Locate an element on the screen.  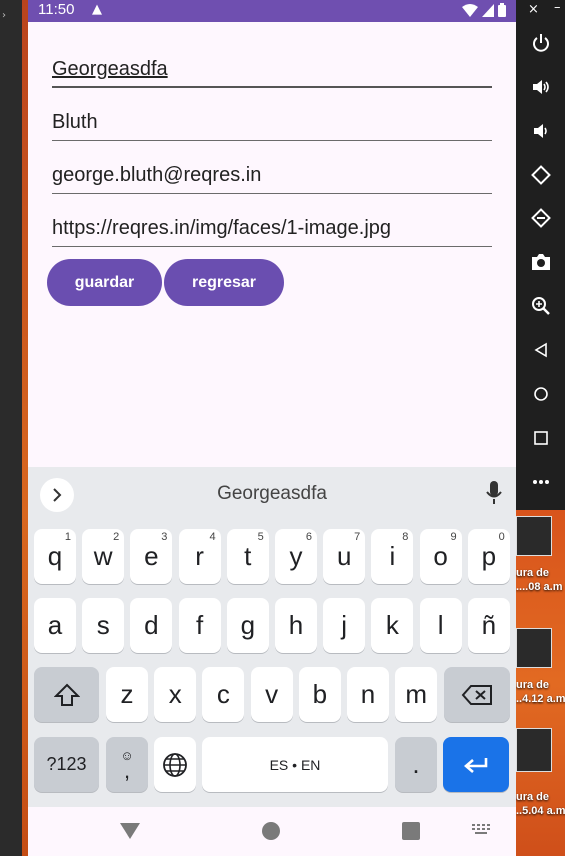
key-label: t is located at coordinates (248, 556).